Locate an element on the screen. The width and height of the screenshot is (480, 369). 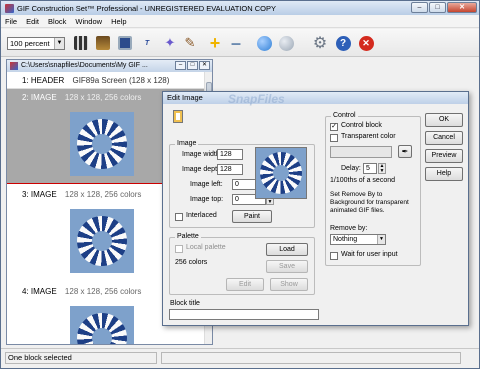
block-label: 1: HEADER GIF89a Screen (128 x 128) is located at coordinates (95, 80).